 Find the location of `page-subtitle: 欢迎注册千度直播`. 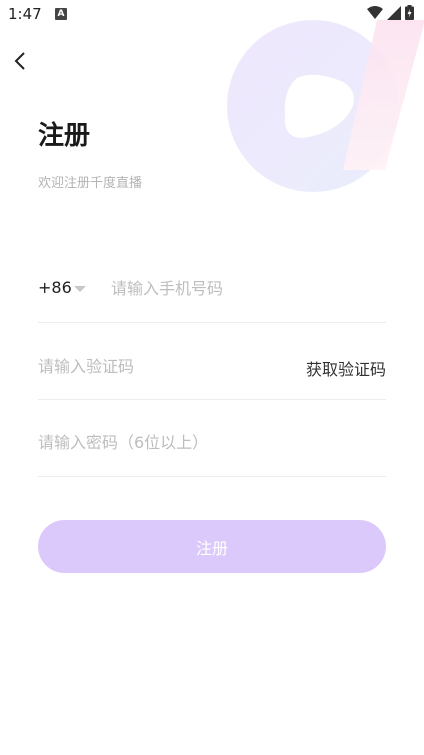

page-subtitle: 欢迎注册千度直播 is located at coordinates (90, 183).